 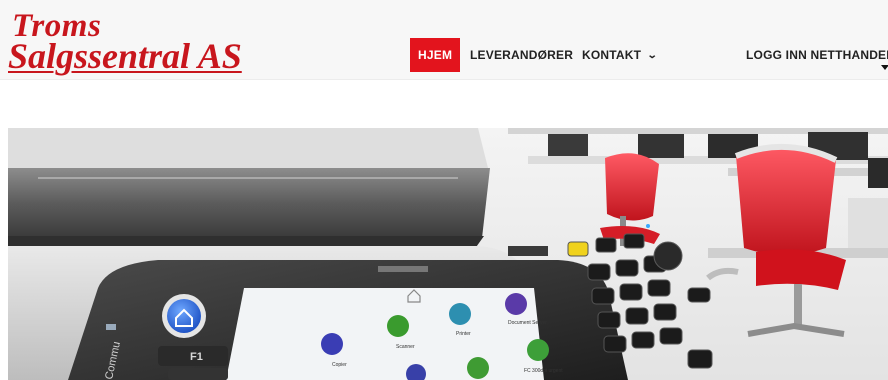 I want to click on nav-item-kontakt: KONTAKT ⌄, so click(x=619, y=55).